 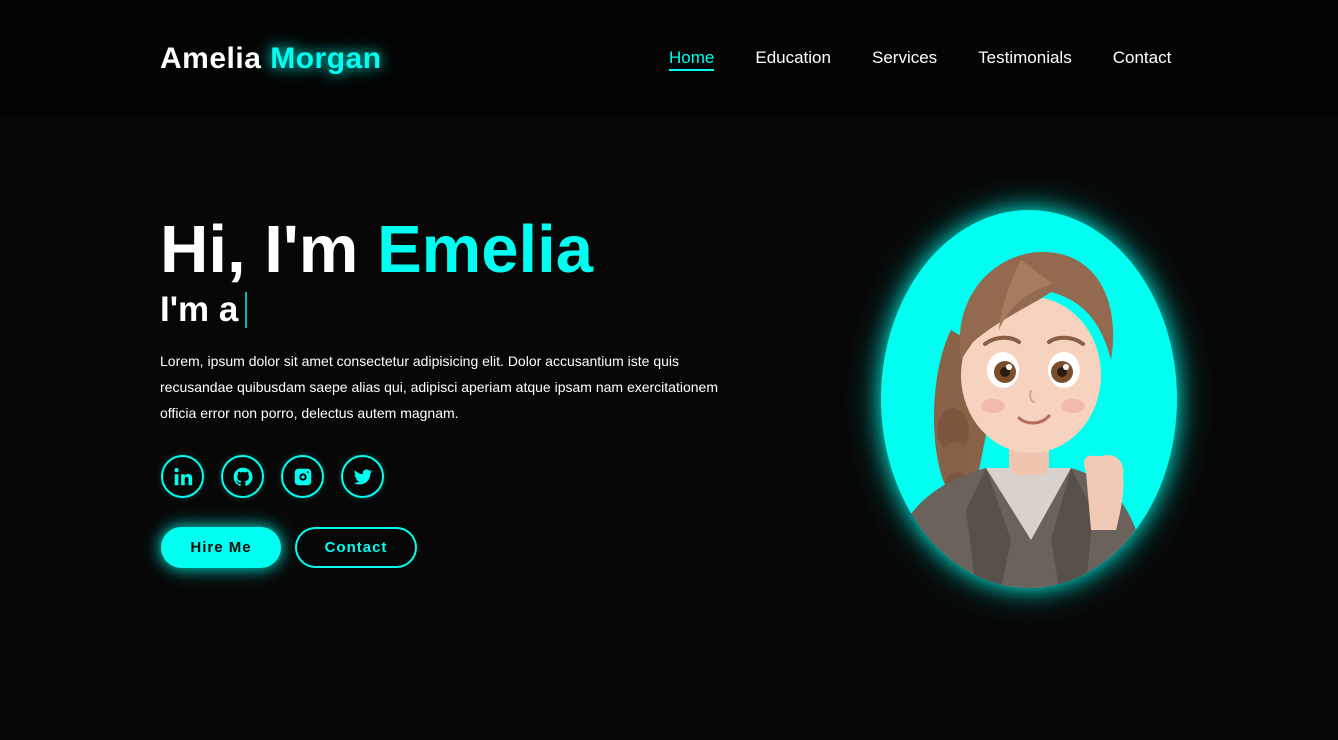 What do you see at coordinates (692, 60) in the screenshot?
I see `nav-home: Home` at bounding box center [692, 60].